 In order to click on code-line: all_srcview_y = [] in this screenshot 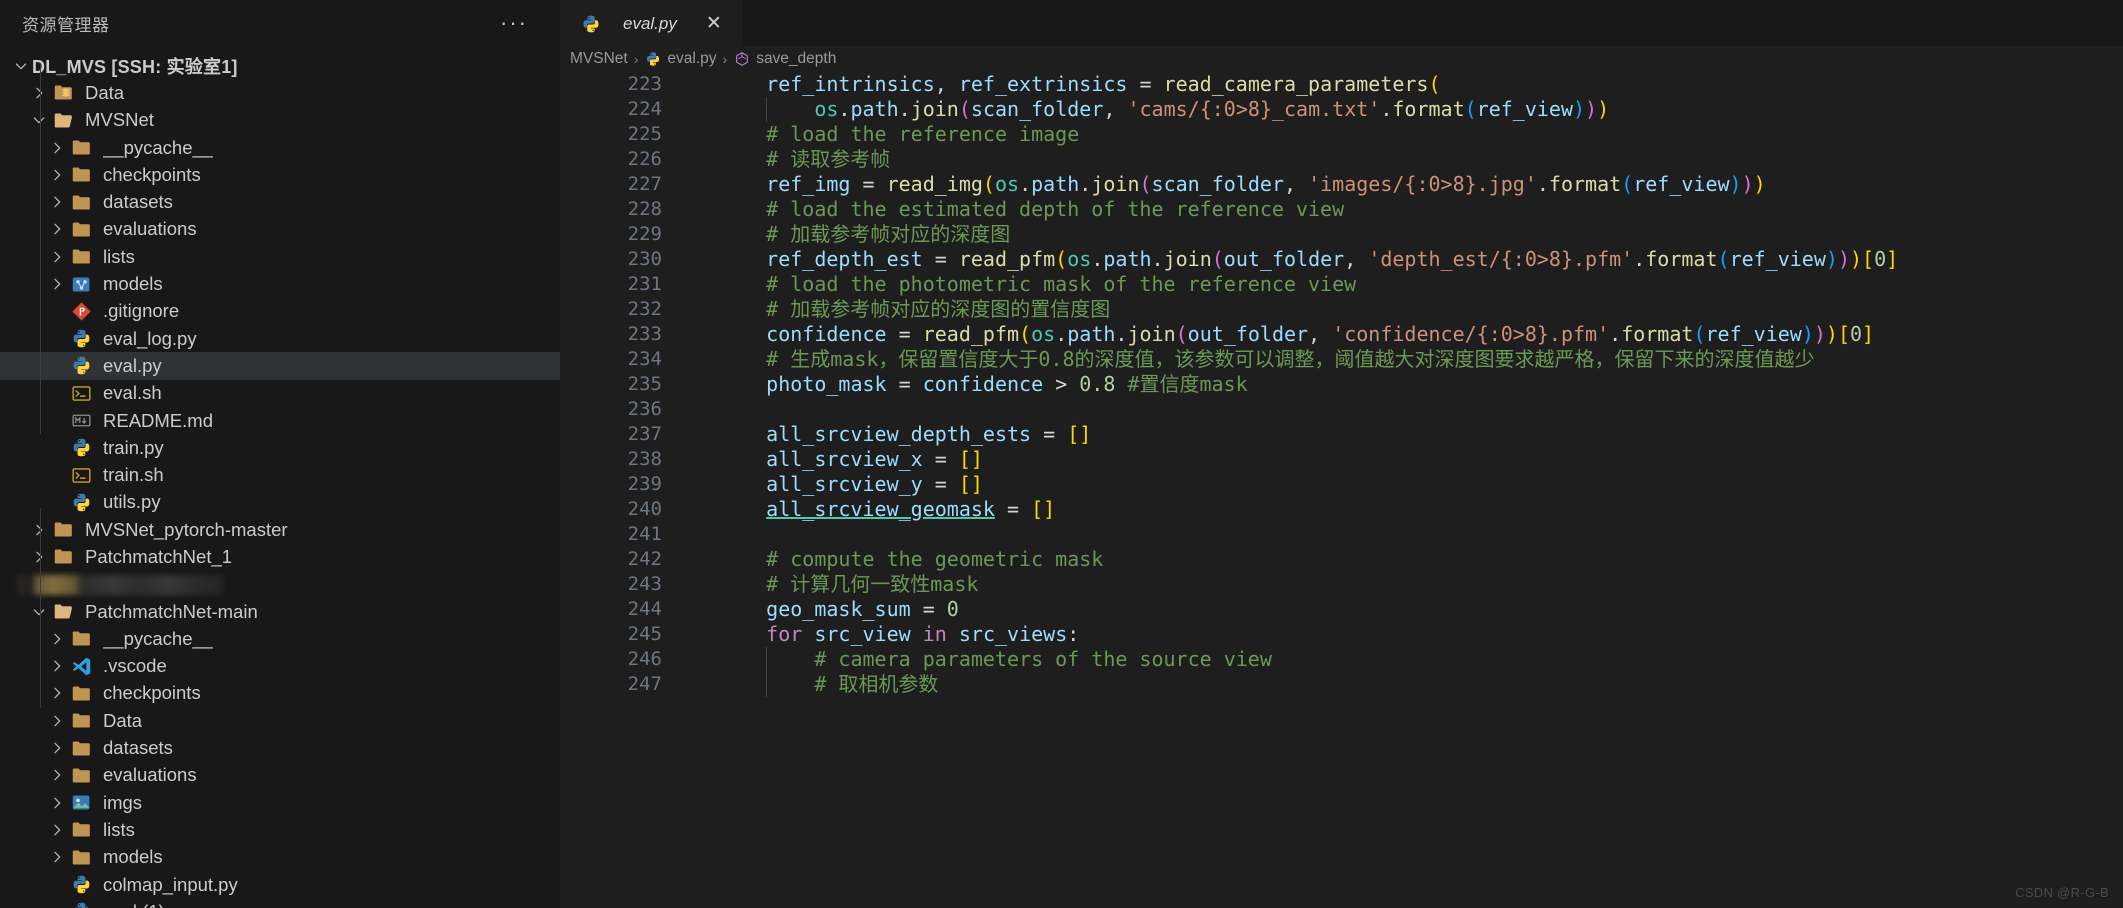, I will do `click(1420, 484)`.